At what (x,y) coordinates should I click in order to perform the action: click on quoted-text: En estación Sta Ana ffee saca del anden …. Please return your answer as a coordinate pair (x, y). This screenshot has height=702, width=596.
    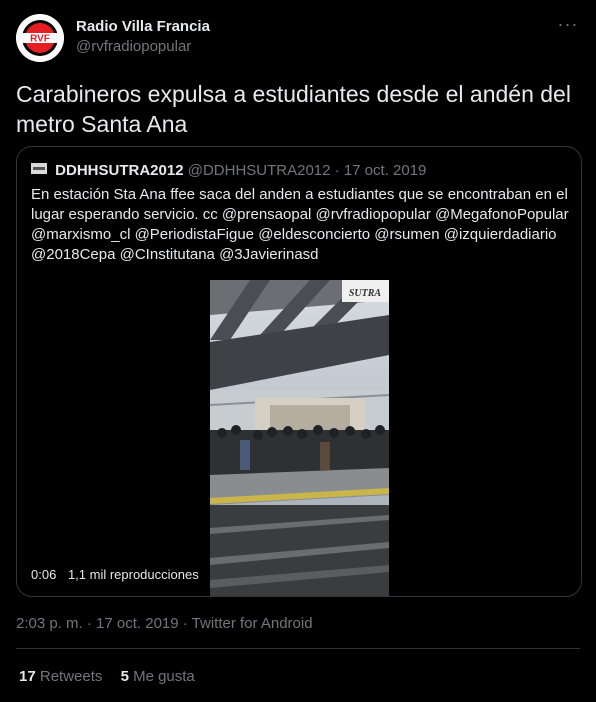
    Looking at the image, I should click on (300, 224).